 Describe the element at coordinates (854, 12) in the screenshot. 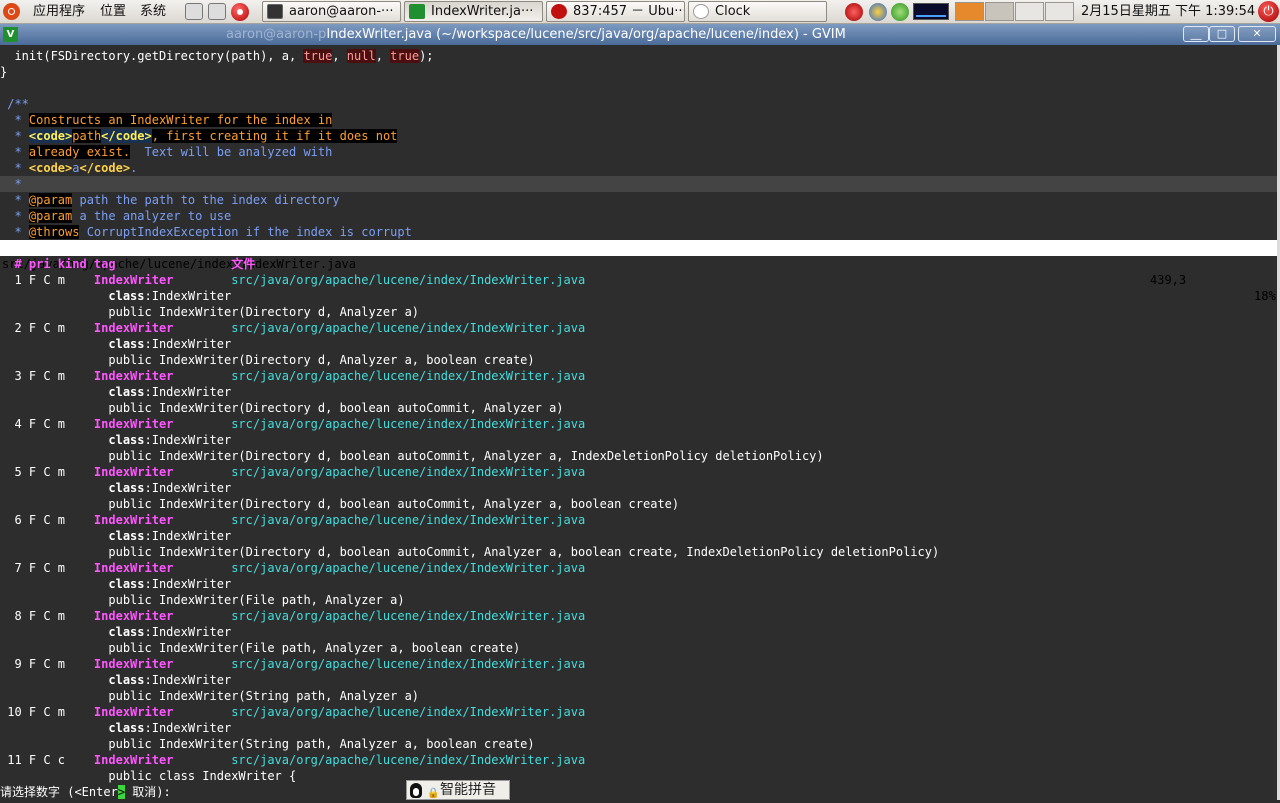

I see `player-tray-icon` at that location.